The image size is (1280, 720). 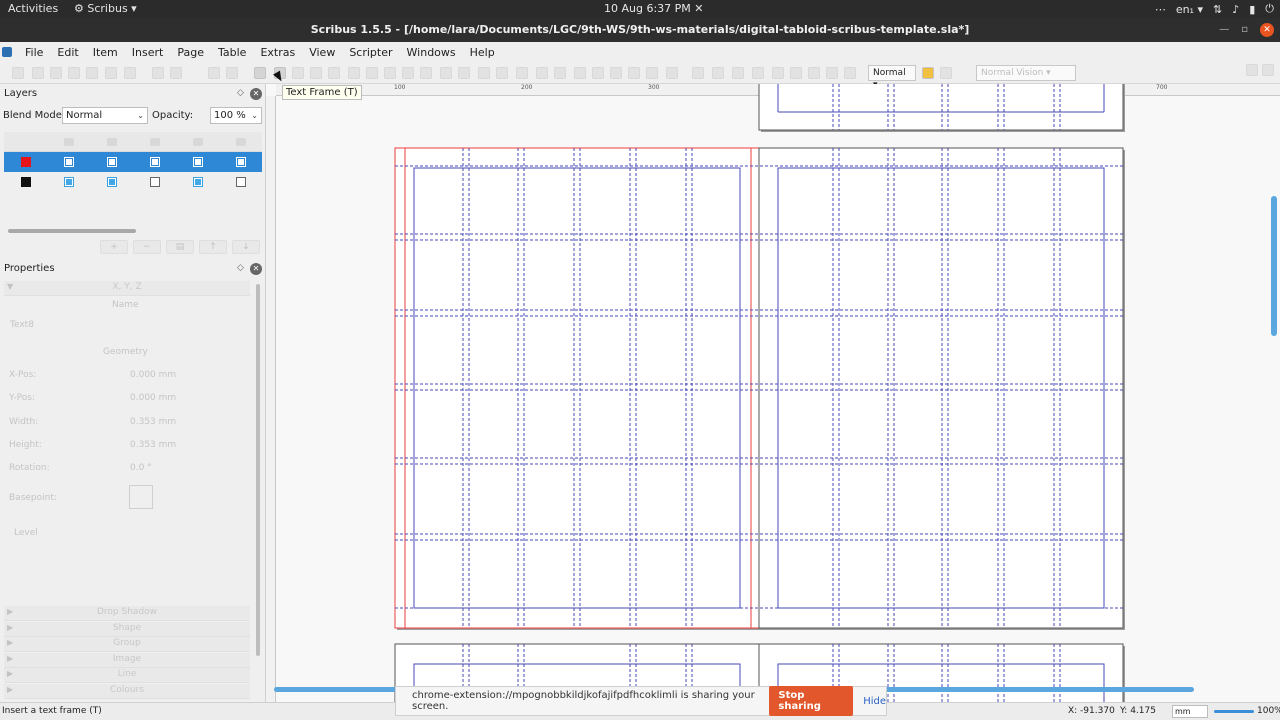 I want to click on freehand-tool-icon, so click(x=464, y=73).